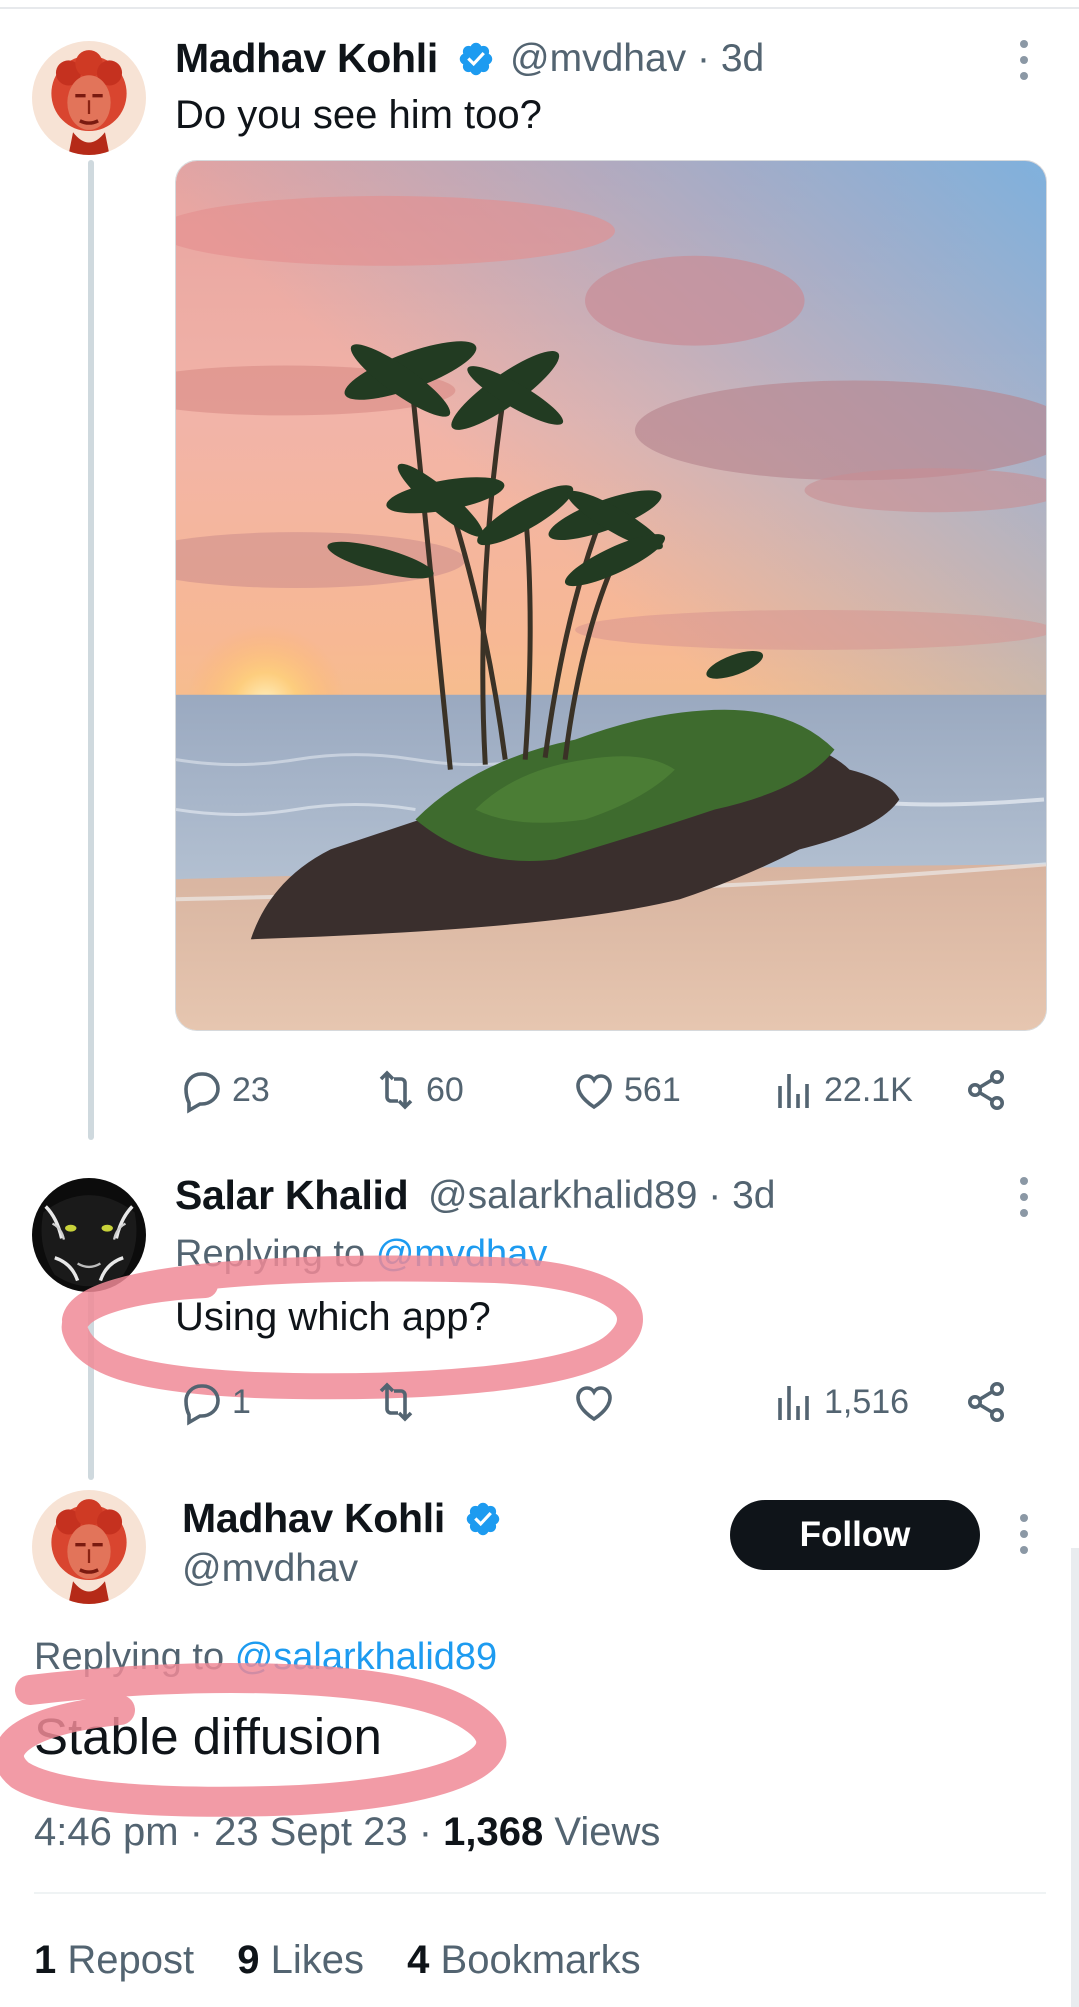  I want to click on tweet-meta: 4:46 pm · 23 Sept 23 · 1,368 Views, so click(347, 1832).